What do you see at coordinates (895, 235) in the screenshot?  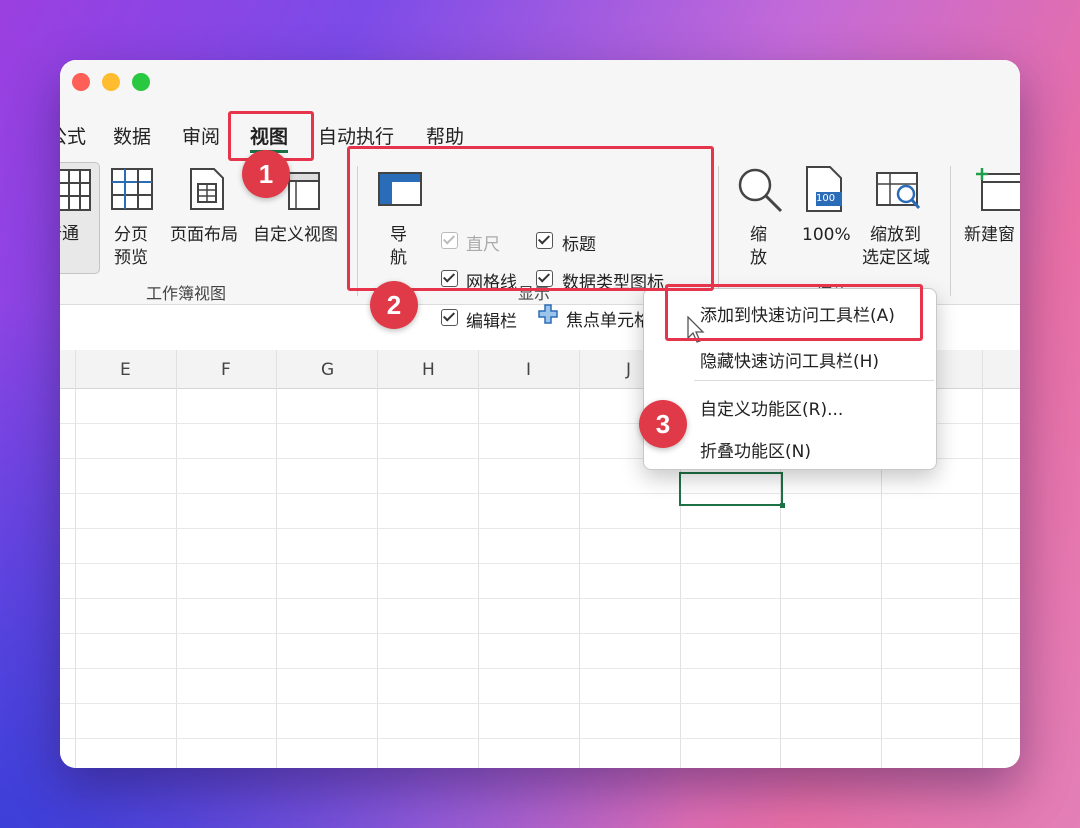 I see `zoom-to-selection-label-1: 缩放到` at bounding box center [895, 235].